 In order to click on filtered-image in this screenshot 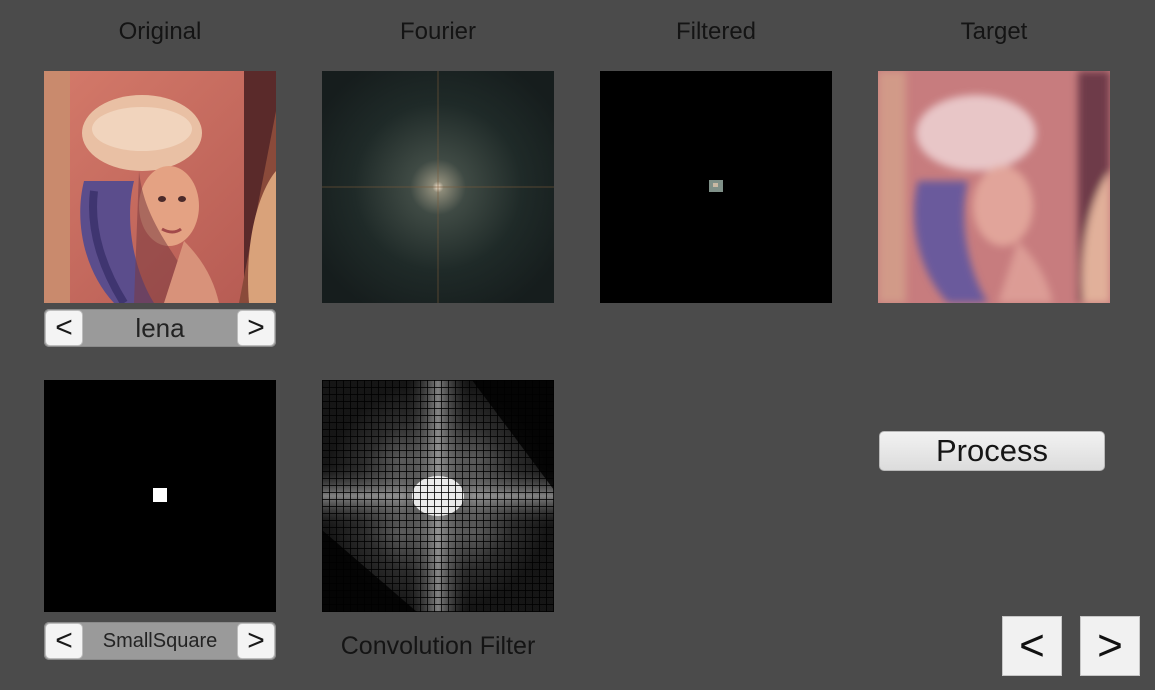, I will do `click(716, 187)`.